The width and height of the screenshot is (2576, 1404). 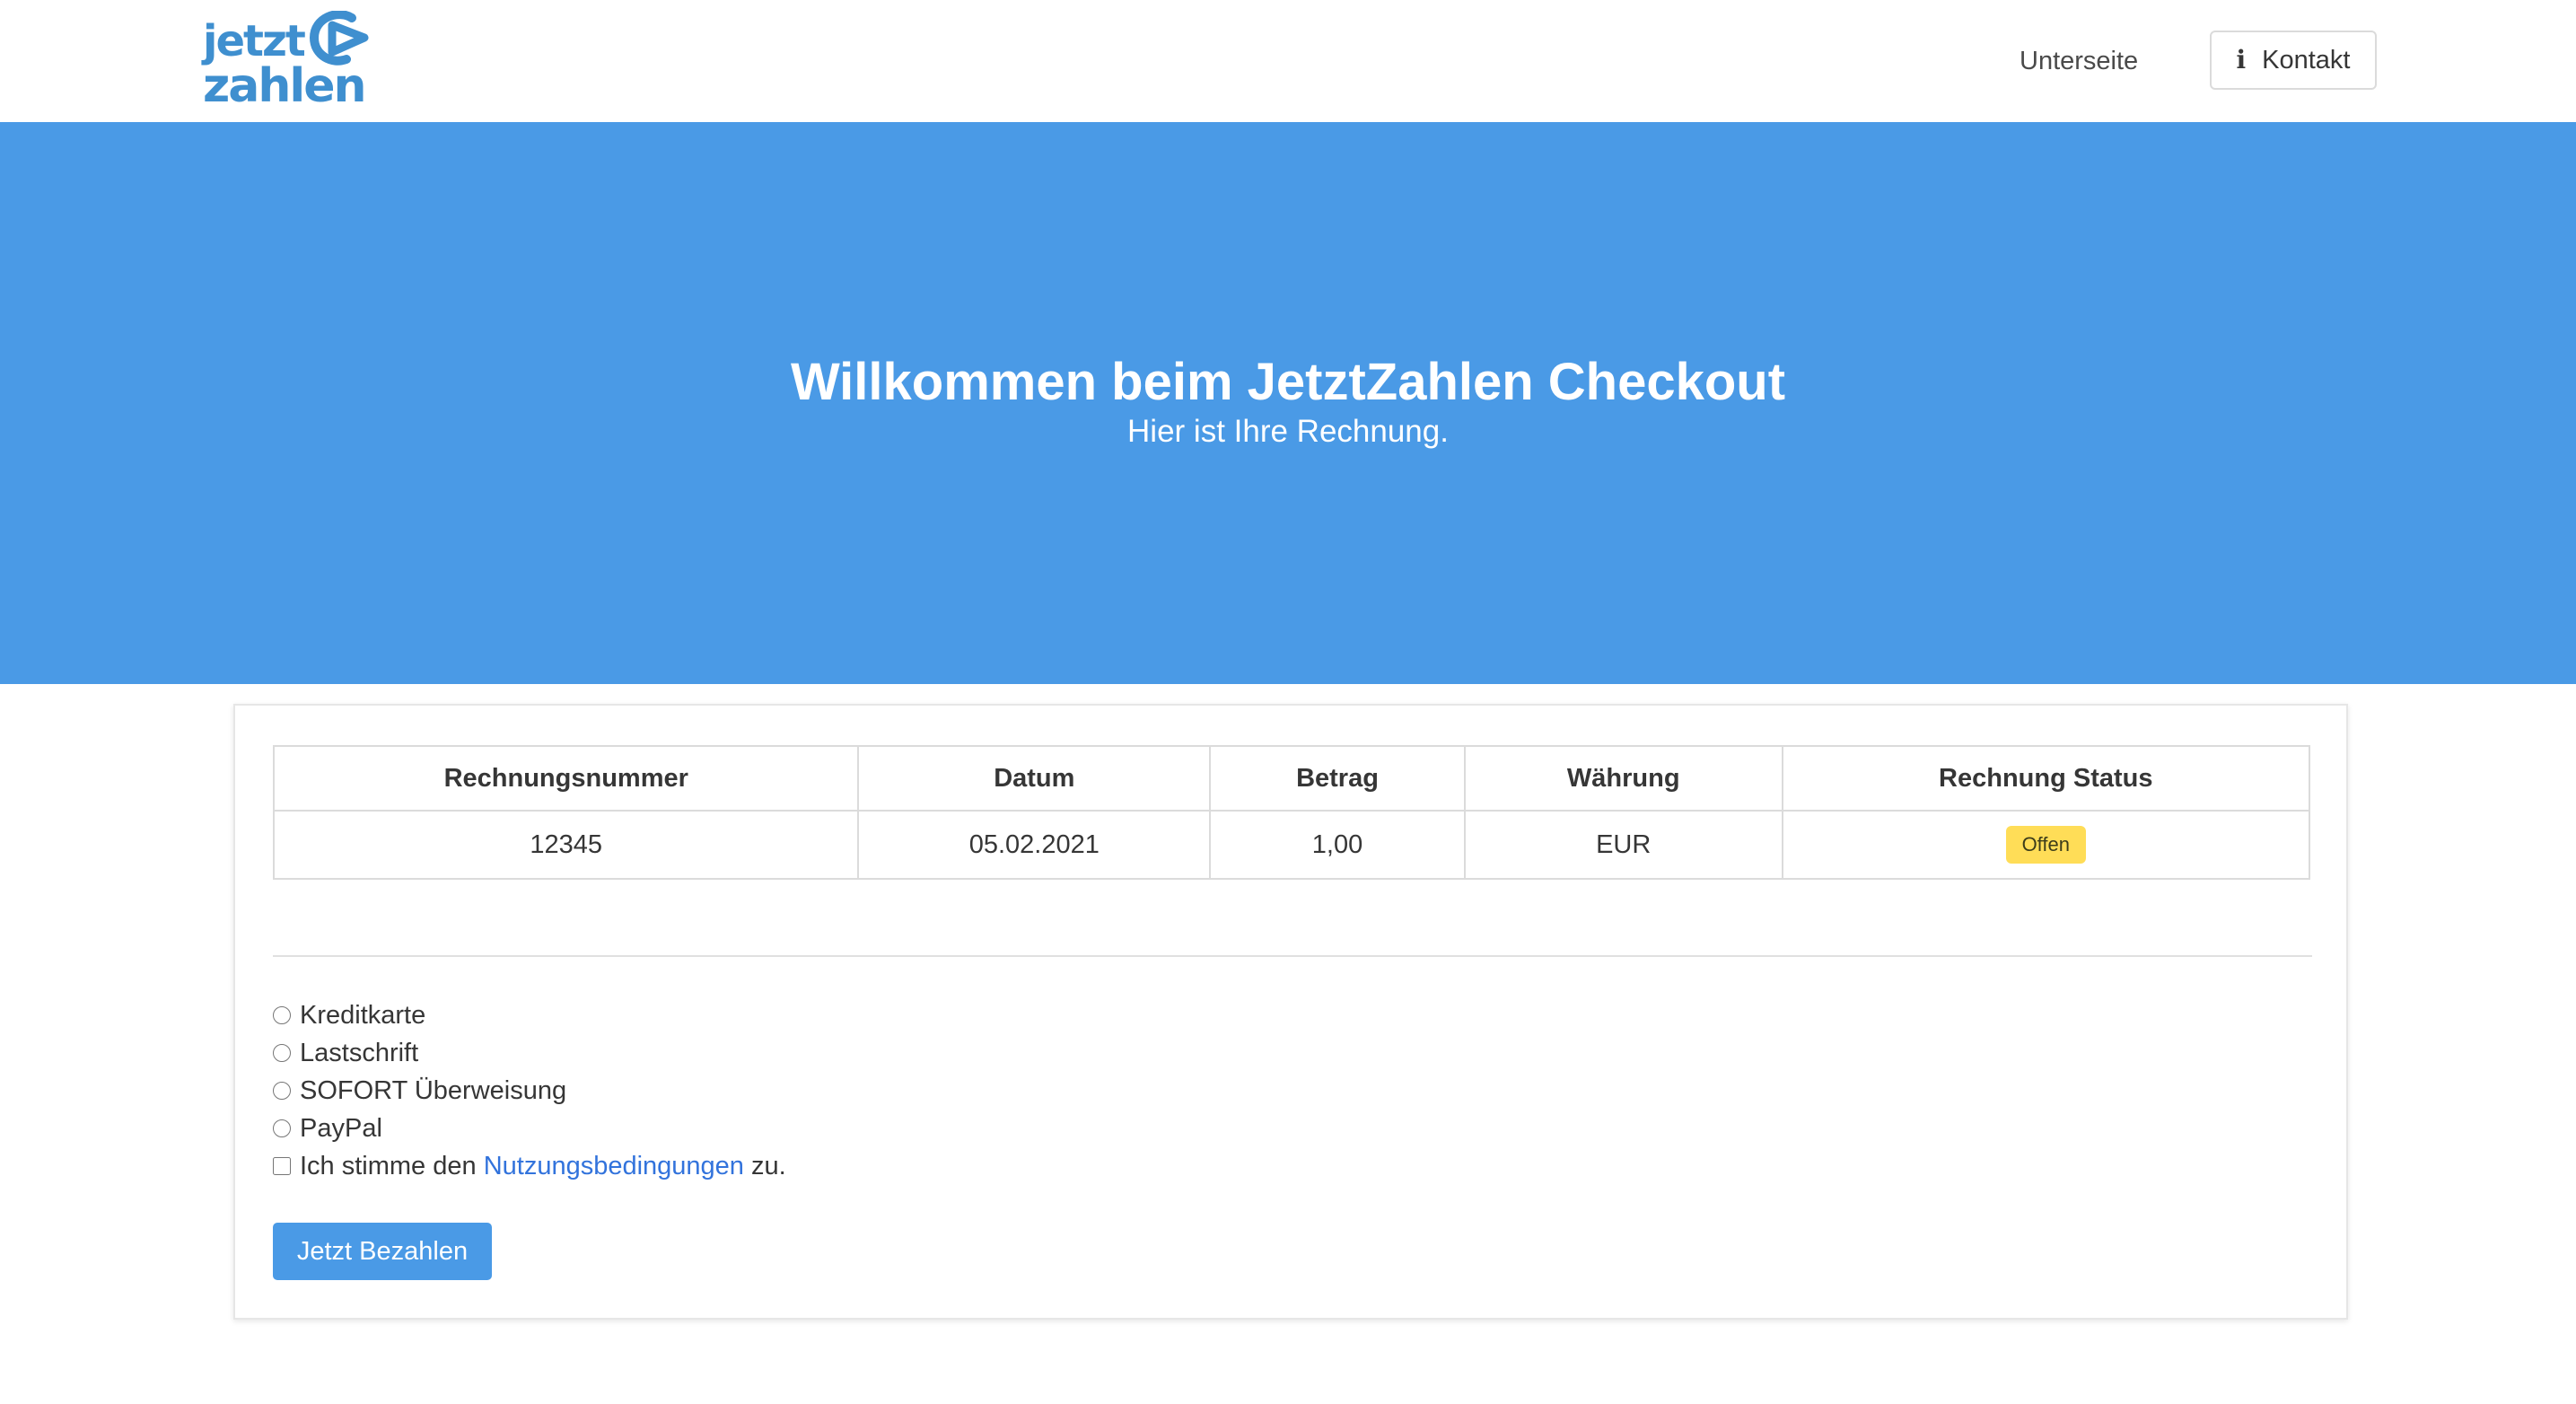 I want to click on terms-row: Ich stimme den Nutzungsbedingungen zu., so click(x=529, y=1166).